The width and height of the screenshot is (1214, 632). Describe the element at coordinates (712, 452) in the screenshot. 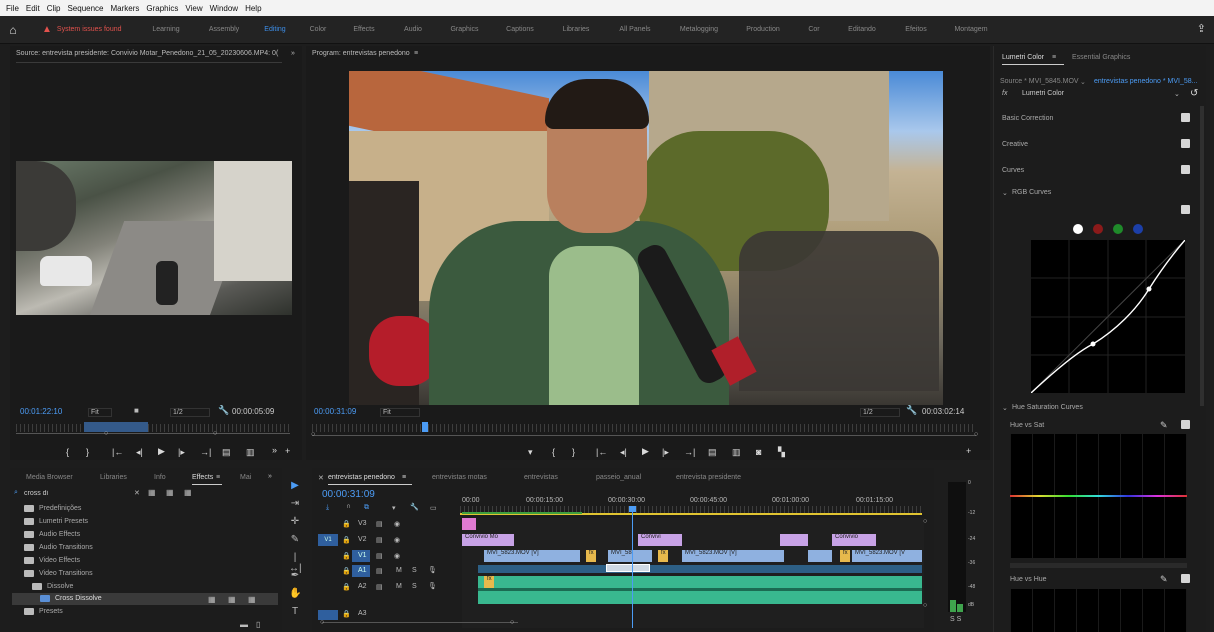

I see `program-lift-icon: ▤` at that location.